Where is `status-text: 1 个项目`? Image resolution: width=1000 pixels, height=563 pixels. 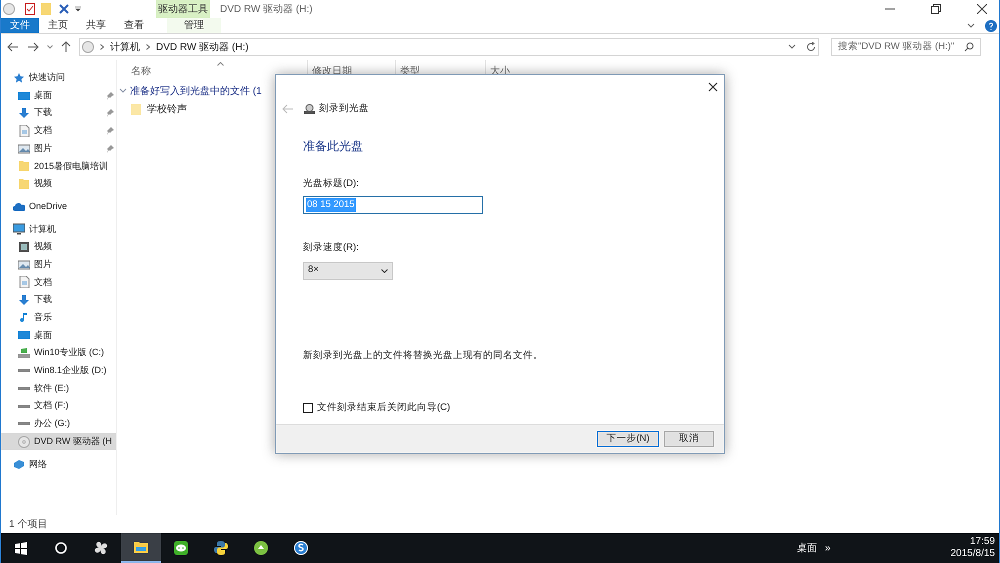 status-text: 1 个项目 is located at coordinates (28, 525).